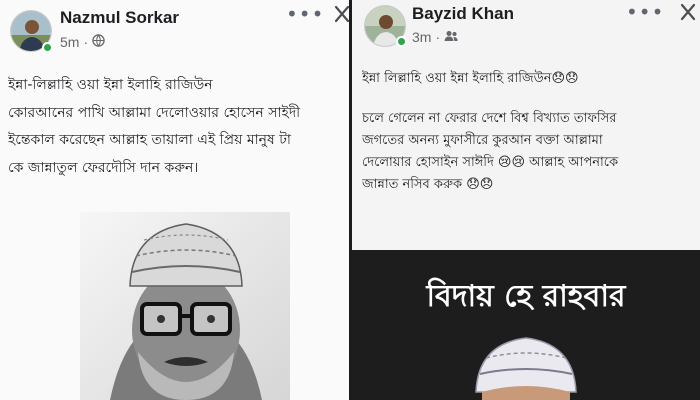  Describe the element at coordinates (103, 167) in the screenshot. I see `post-text-line: কে জান্নাতুল ফেরদৌসি দান করুন।` at that location.